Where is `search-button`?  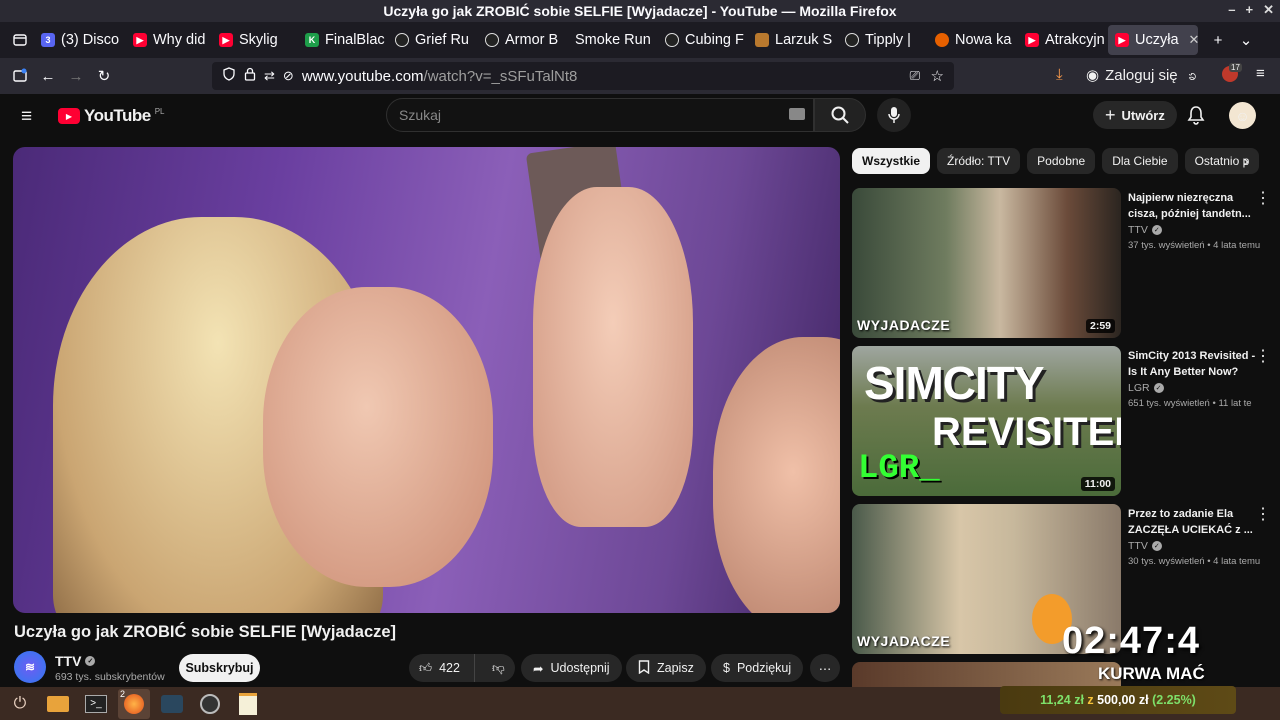 search-button is located at coordinates (840, 115).